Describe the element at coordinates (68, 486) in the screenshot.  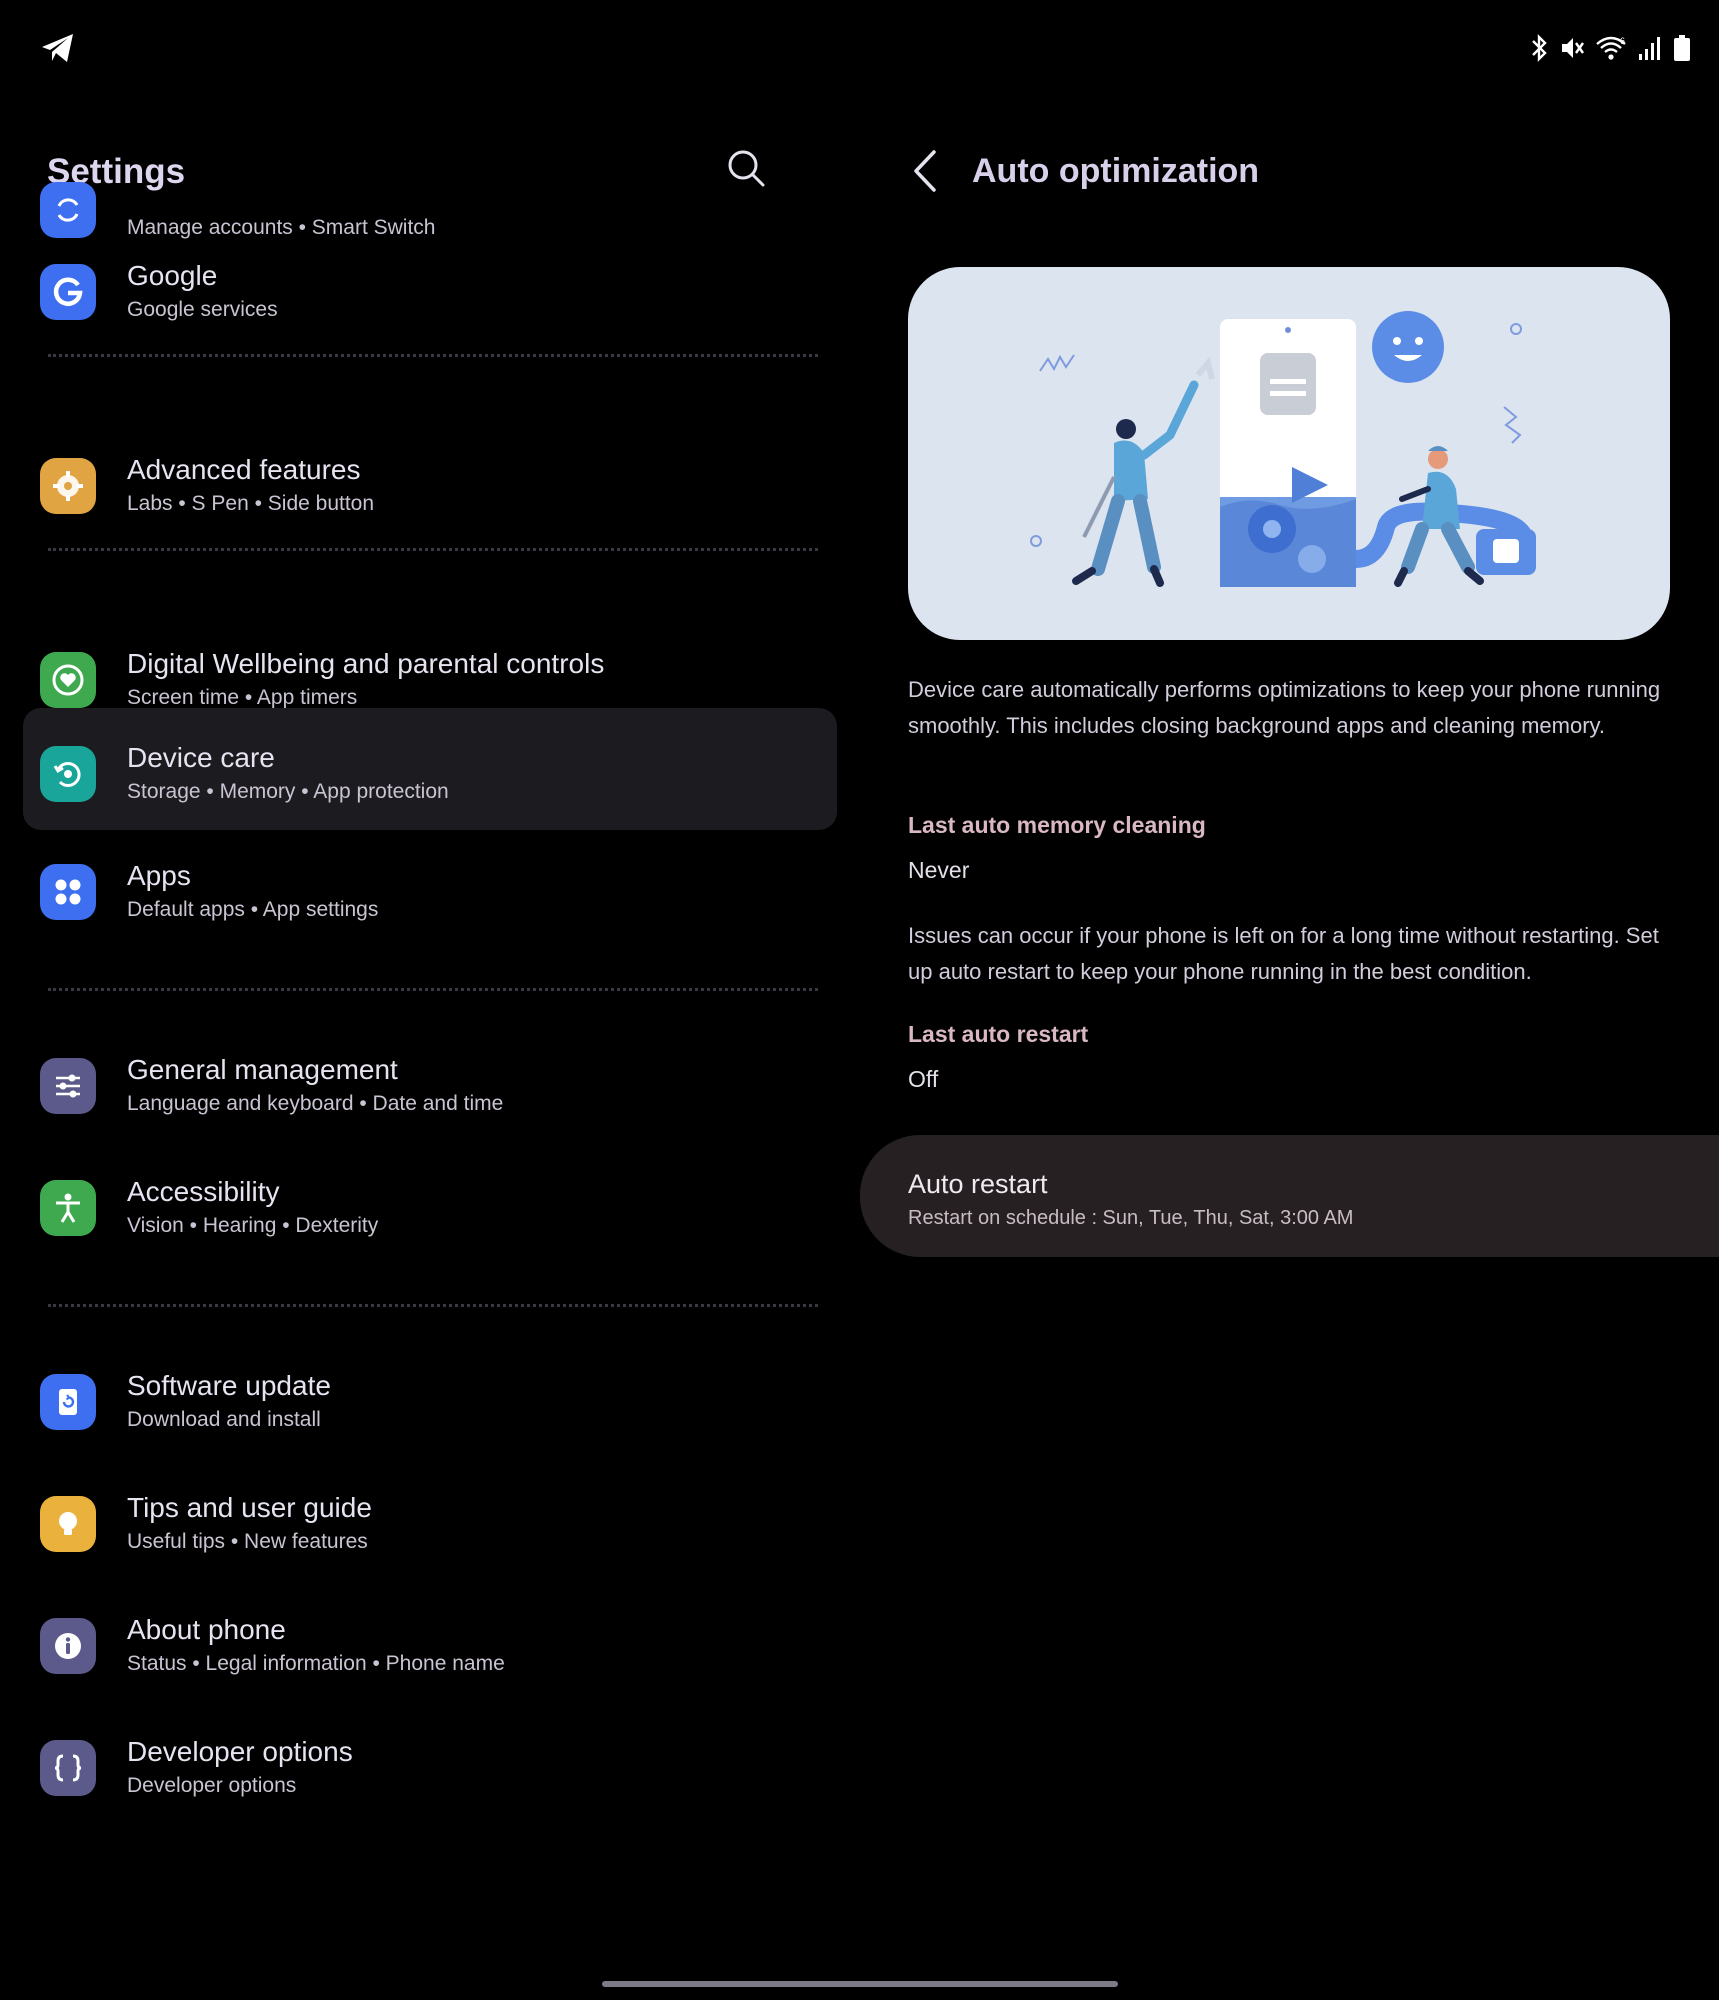
I see `gear-plus-icon` at that location.